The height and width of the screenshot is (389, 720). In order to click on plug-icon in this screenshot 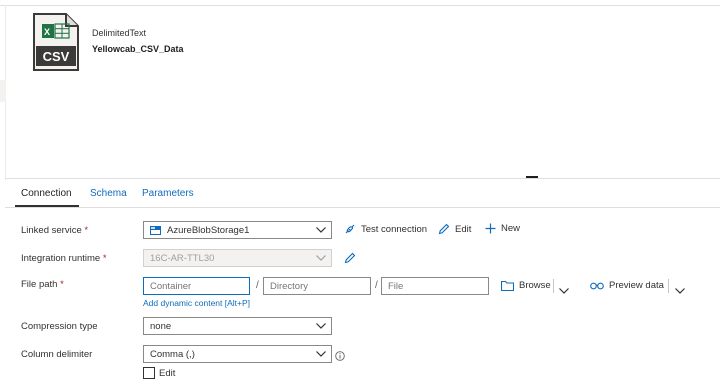, I will do `click(350, 229)`.